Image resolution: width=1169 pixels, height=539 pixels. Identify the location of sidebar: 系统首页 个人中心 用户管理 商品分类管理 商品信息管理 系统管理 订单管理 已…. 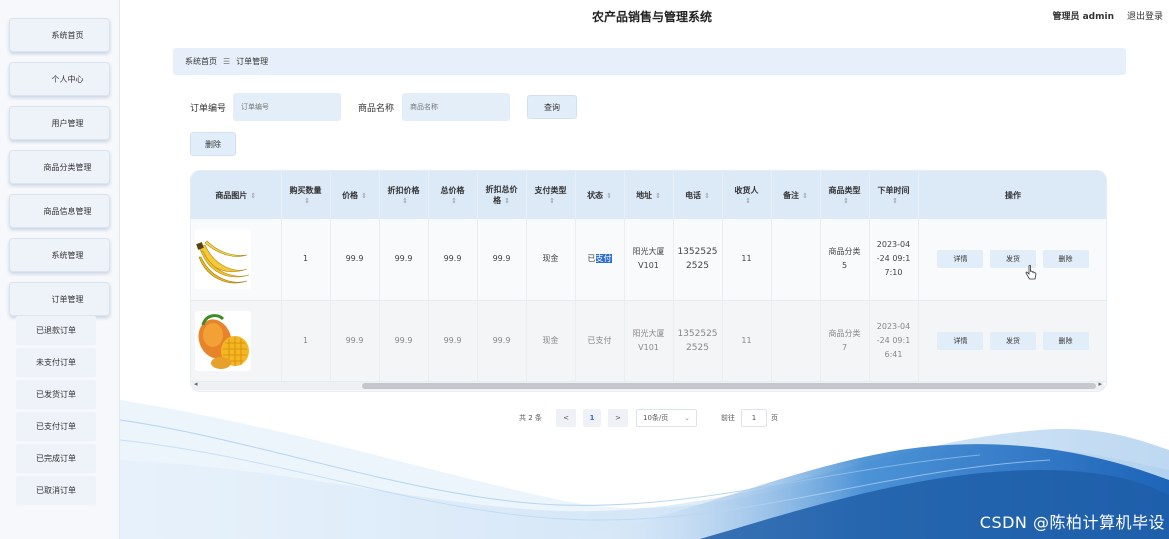
(60, 269).